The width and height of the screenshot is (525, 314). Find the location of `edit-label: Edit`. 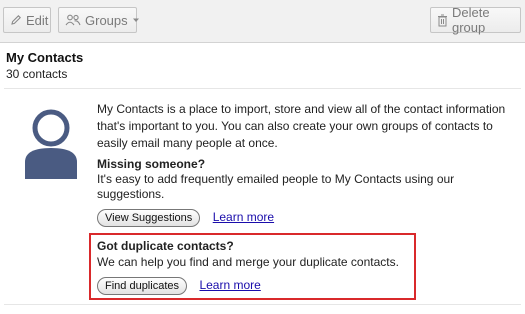

edit-label: Edit is located at coordinates (37, 20).